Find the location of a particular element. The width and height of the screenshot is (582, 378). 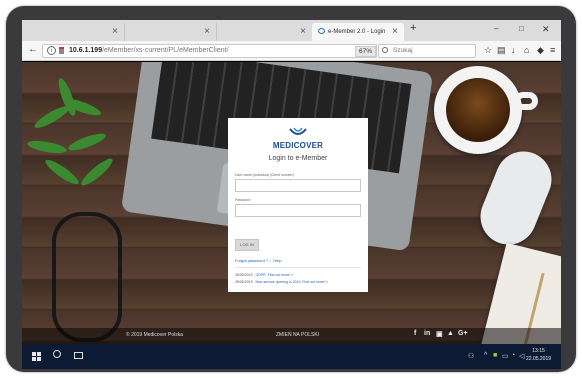

menu-icon: ≡ is located at coordinates (552, 50).